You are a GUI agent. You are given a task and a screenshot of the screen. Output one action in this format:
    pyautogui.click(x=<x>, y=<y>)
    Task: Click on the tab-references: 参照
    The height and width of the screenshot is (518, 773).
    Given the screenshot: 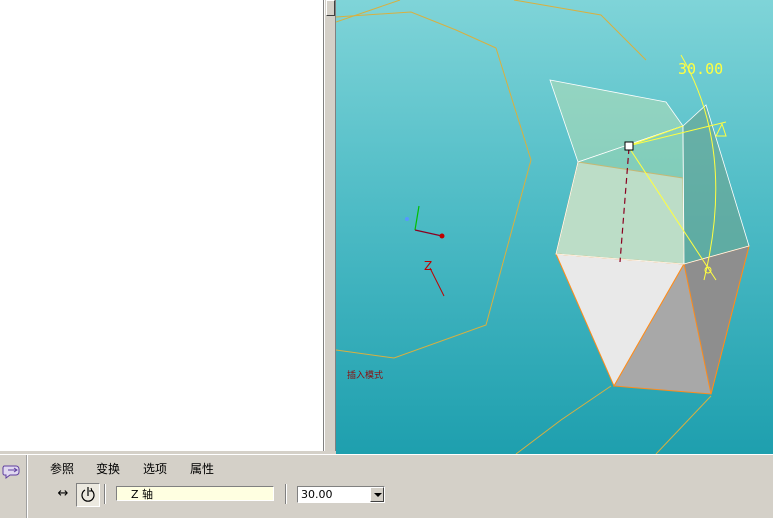 What is the action you would take?
    pyautogui.click(x=62, y=468)
    